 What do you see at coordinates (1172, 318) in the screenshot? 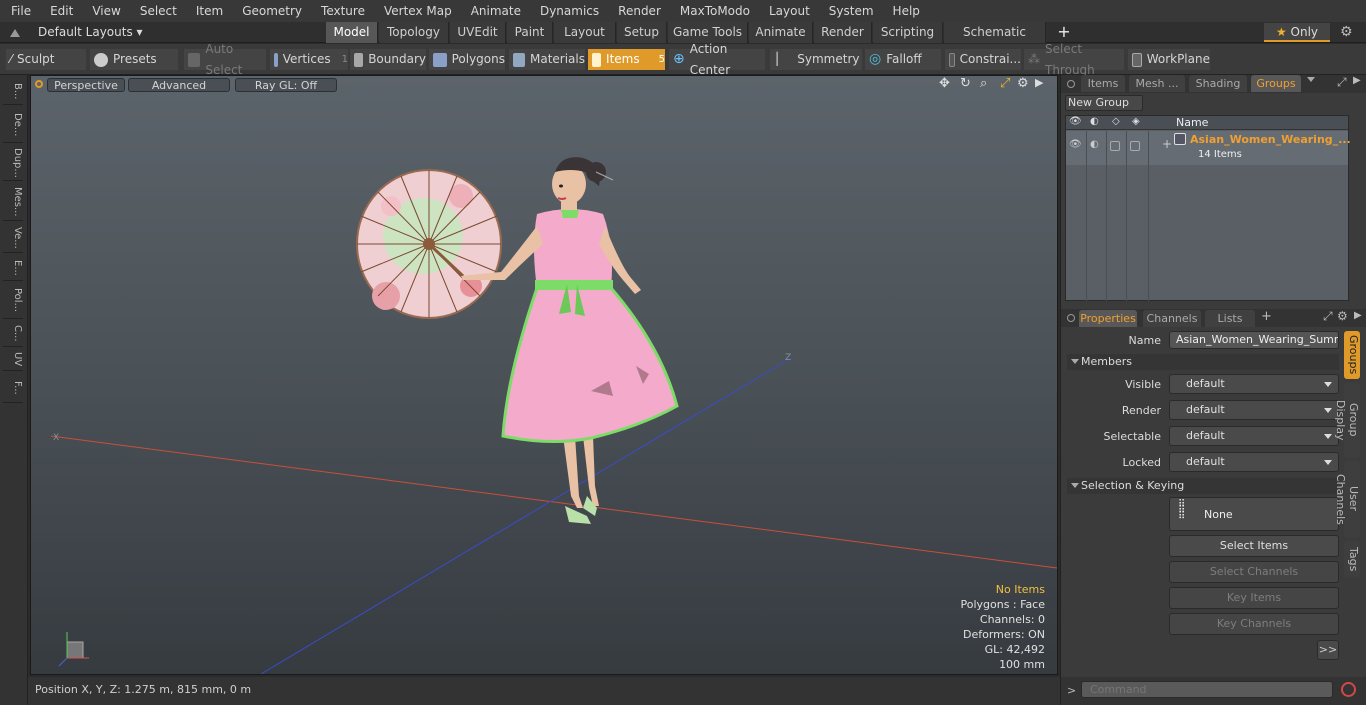
I see `tab-channels: Channels` at bounding box center [1172, 318].